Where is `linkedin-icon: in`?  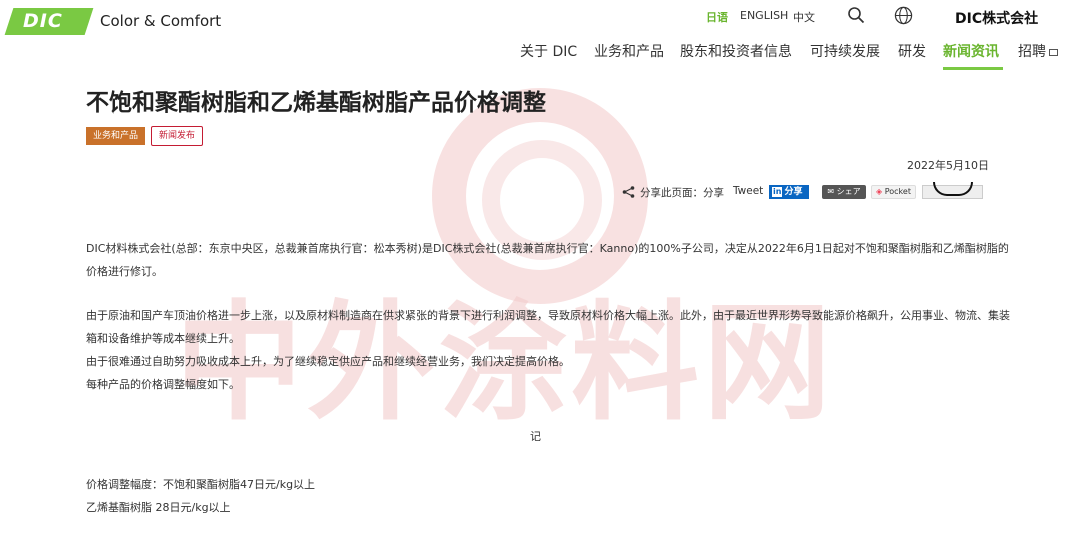
linkedin-icon: in is located at coordinates (777, 192).